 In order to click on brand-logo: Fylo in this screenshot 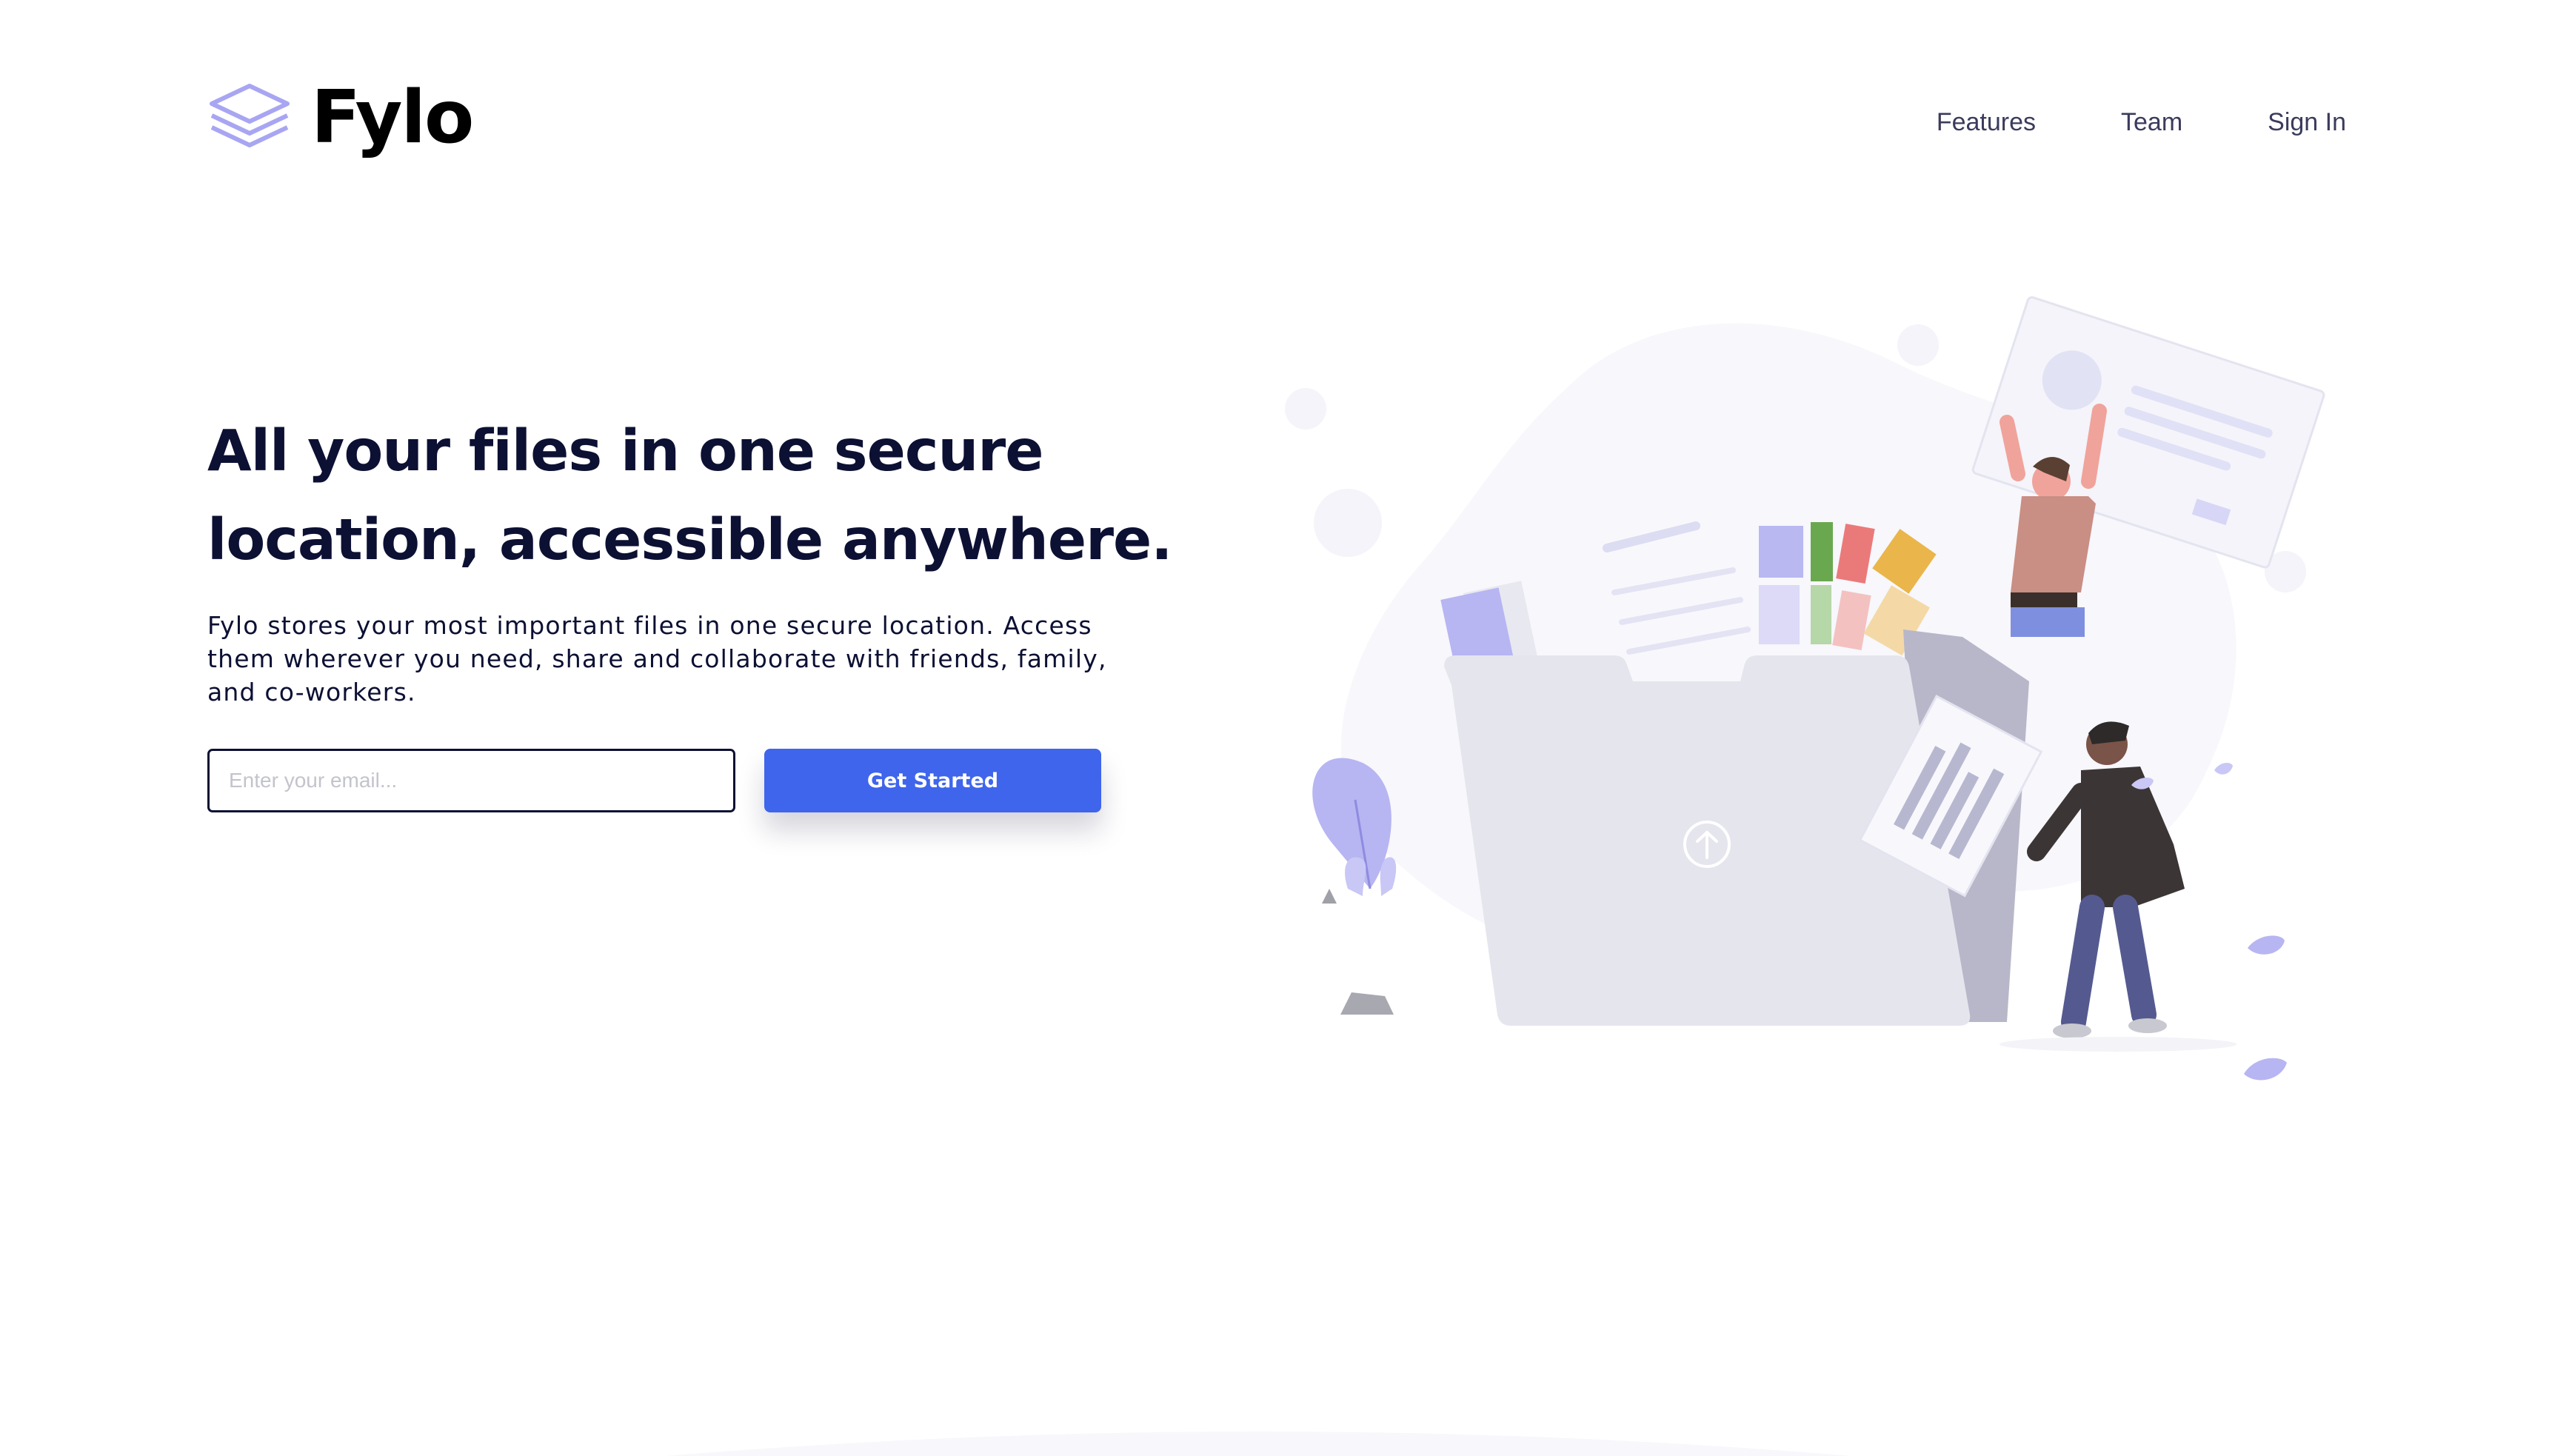, I will do `click(340, 118)`.